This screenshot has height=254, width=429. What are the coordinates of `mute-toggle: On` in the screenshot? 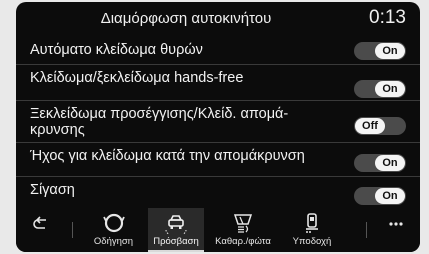 It's located at (380, 196).